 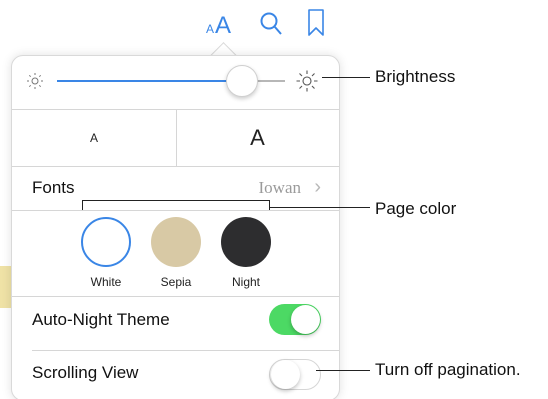 I want to click on fonts-label: Fonts, so click(x=53, y=187).